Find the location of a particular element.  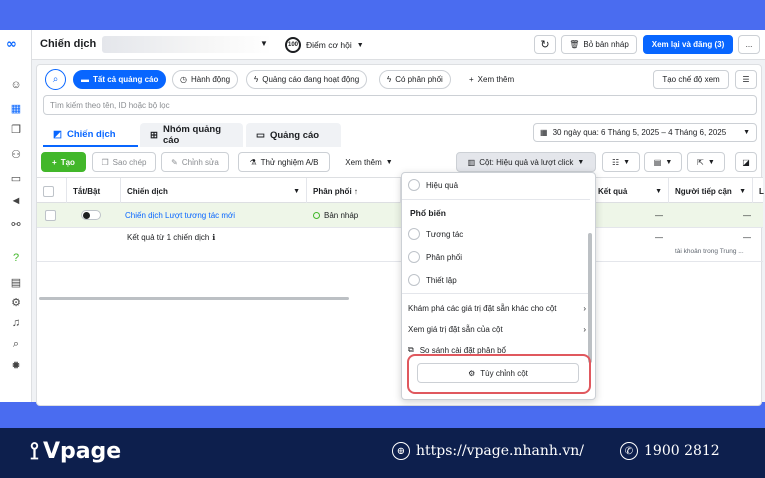

filter-all-ads: ▬ Tất cả quảng cáo is located at coordinates (120, 79).